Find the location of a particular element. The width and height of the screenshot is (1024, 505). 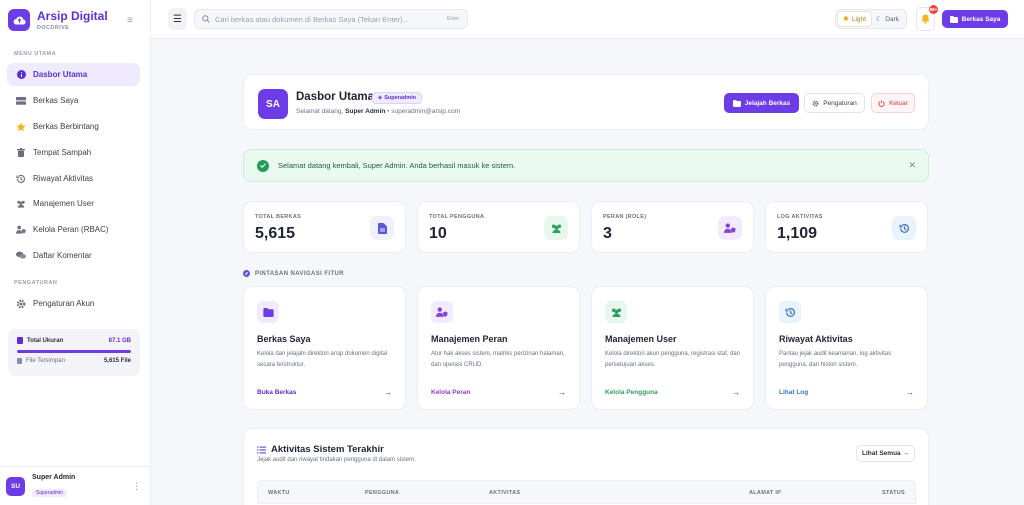

sidebar-item-account-settings: Pengaturan Akun is located at coordinates (73, 303).